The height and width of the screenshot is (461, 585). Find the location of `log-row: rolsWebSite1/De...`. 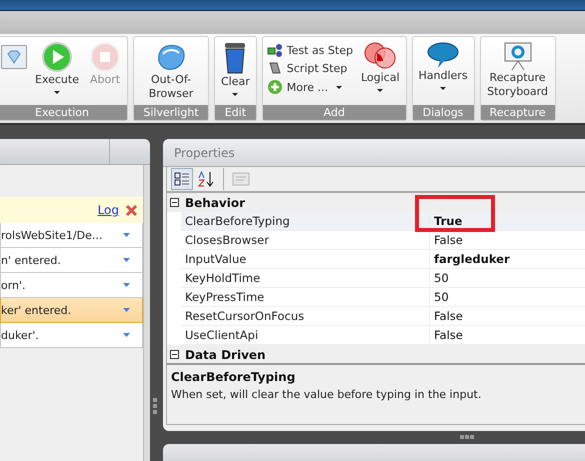

log-row: rolsWebSite1/De... is located at coordinates (71, 235).